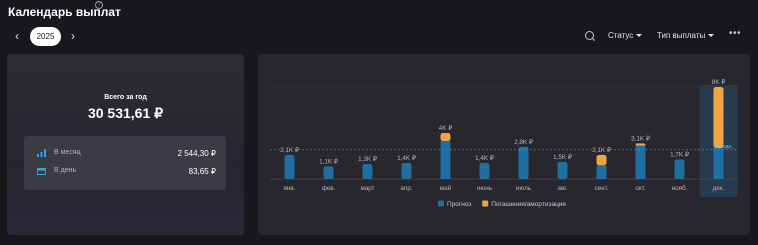  Describe the element at coordinates (680, 188) in the screenshot. I see `x-tick-label-10: нояб.` at that location.